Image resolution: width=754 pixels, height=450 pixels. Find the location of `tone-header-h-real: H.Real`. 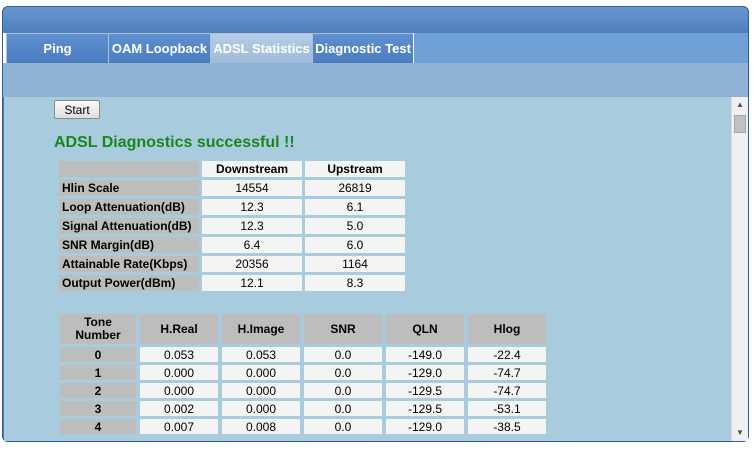

tone-header-h-real: H.Real is located at coordinates (179, 329).